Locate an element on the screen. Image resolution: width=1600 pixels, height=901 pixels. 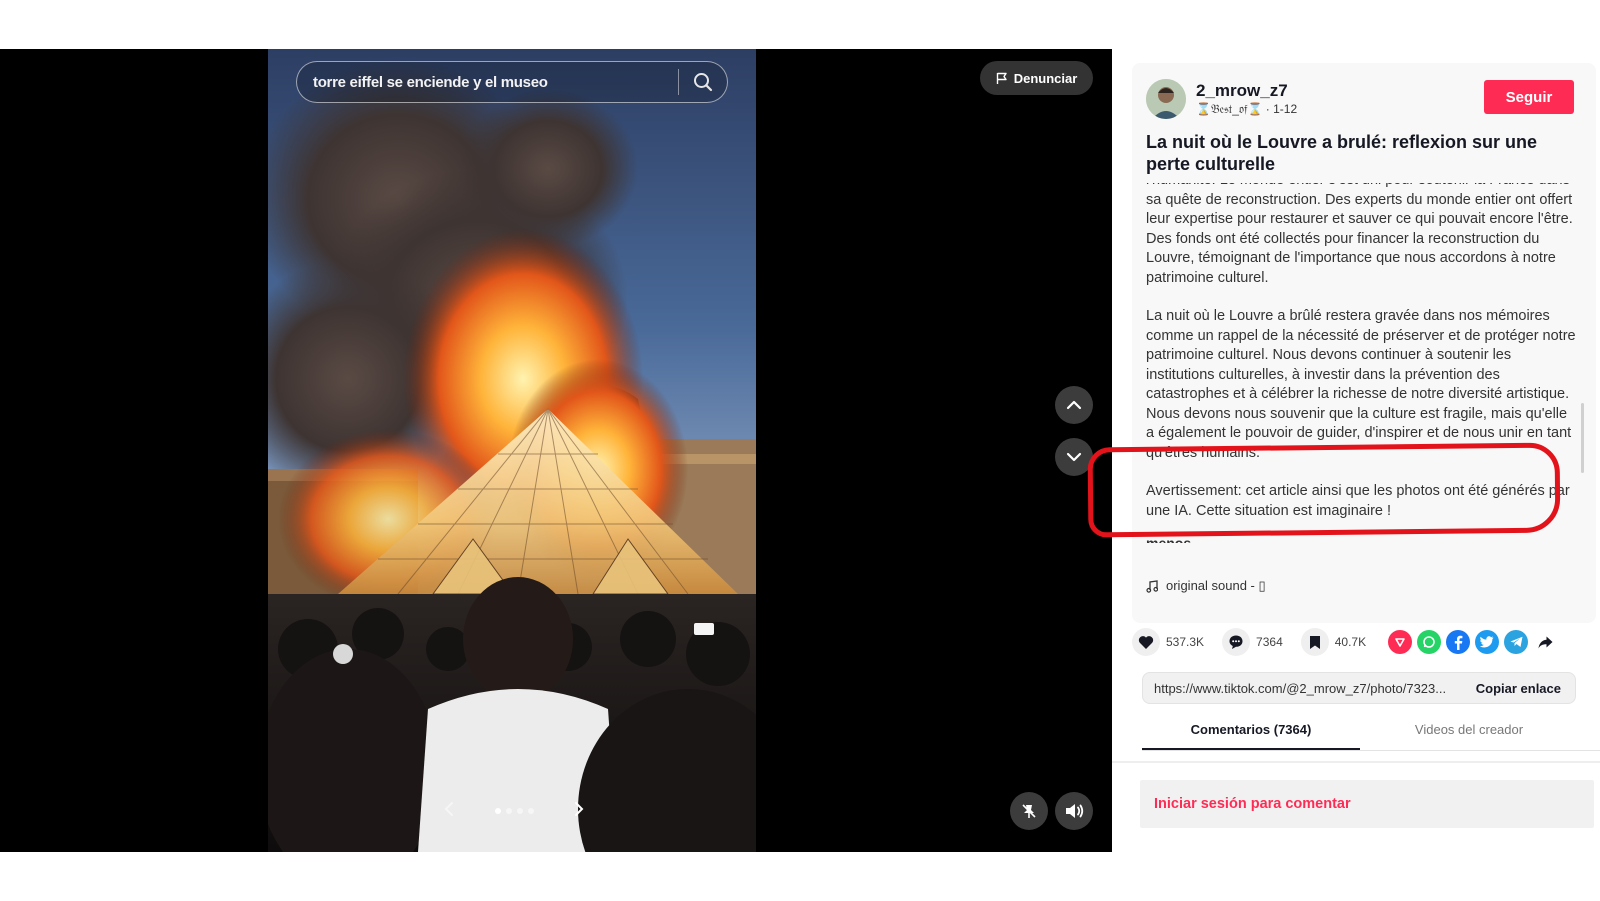
avatar is located at coordinates (1166, 99).